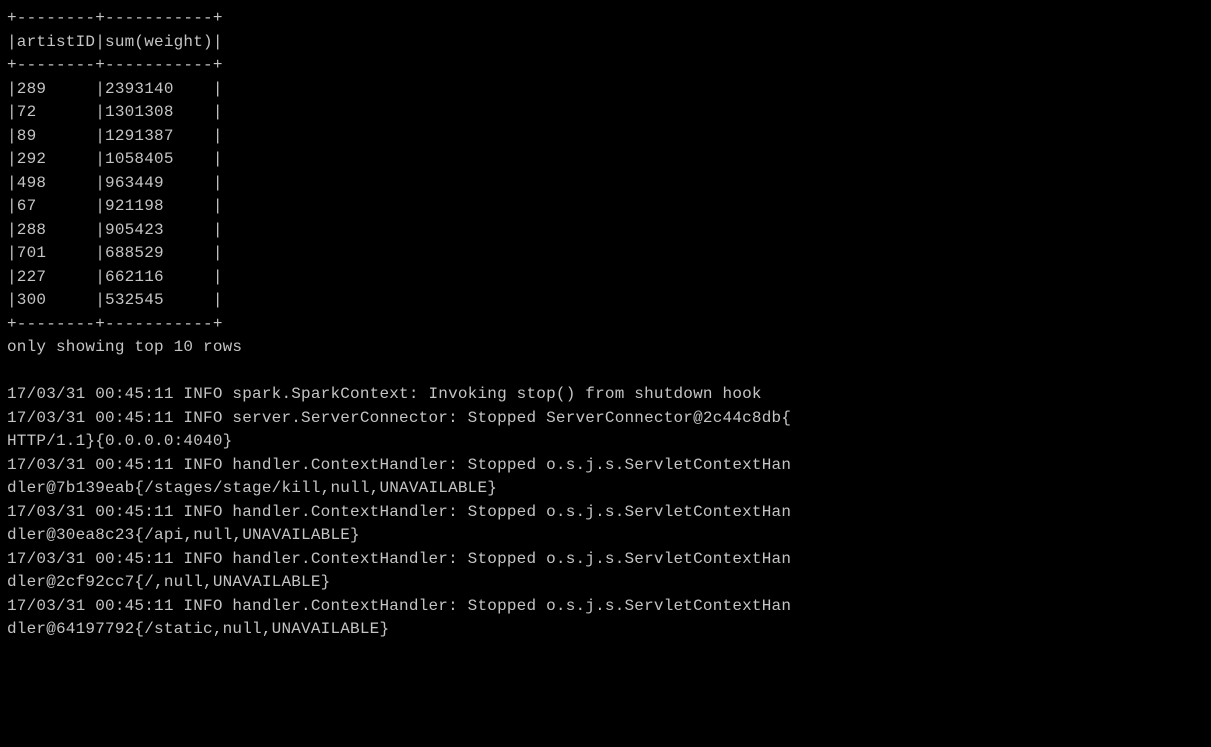 The image size is (1211, 747). Describe the element at coordinates (115, 300) in the screenshot. I see `table-row: |300 |532545 |` at that location.